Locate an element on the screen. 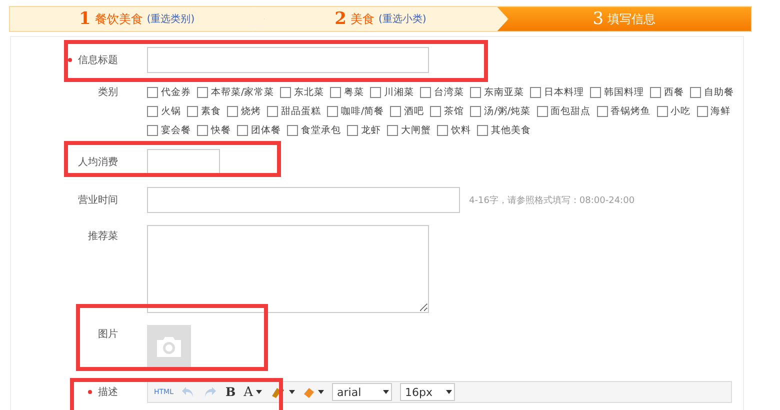 Image resolution: width=780 pixels, height=410 pixels. step-number: 3 is located at coordinates (598, 19).